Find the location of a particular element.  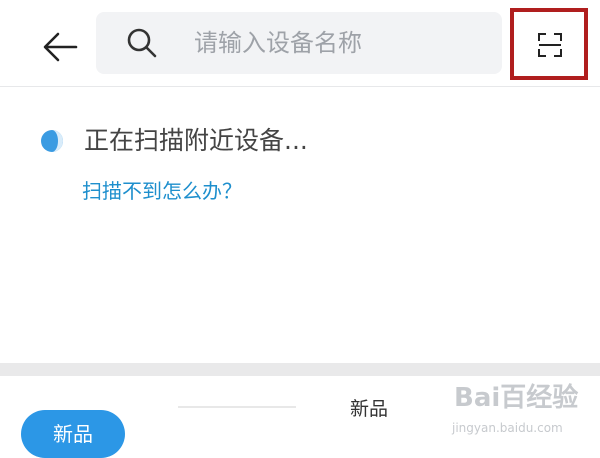

divider-line is located at coordinates (237, 407).